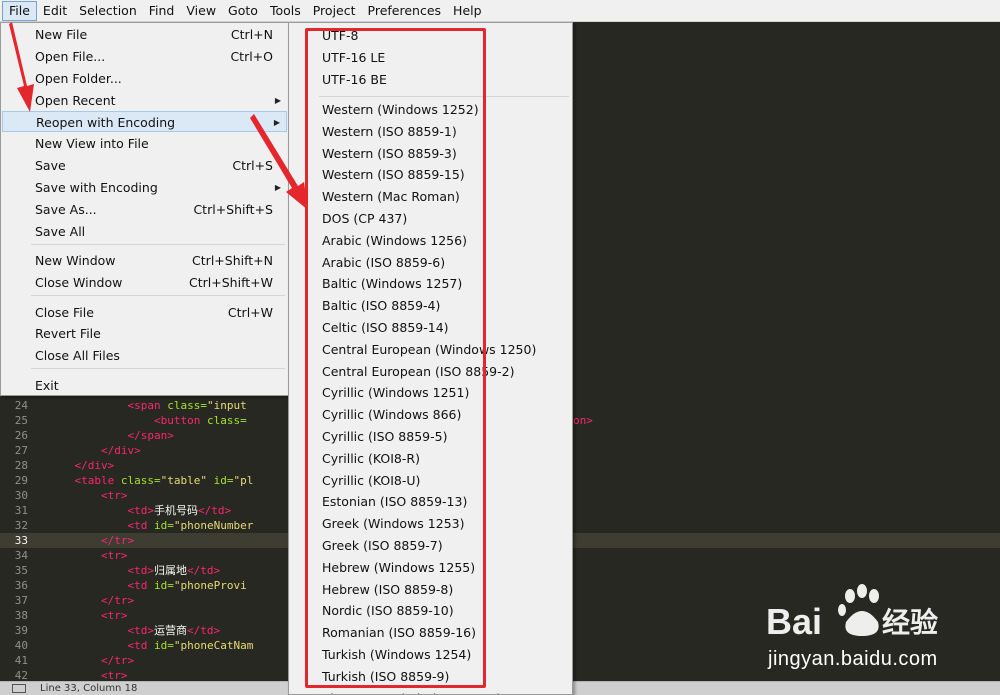 This screenshot has width=1000, height=695. What do you see at coordinates (21, 420) in the screenshot?
I see `line-number: 25` at bounding box center [21, 420].